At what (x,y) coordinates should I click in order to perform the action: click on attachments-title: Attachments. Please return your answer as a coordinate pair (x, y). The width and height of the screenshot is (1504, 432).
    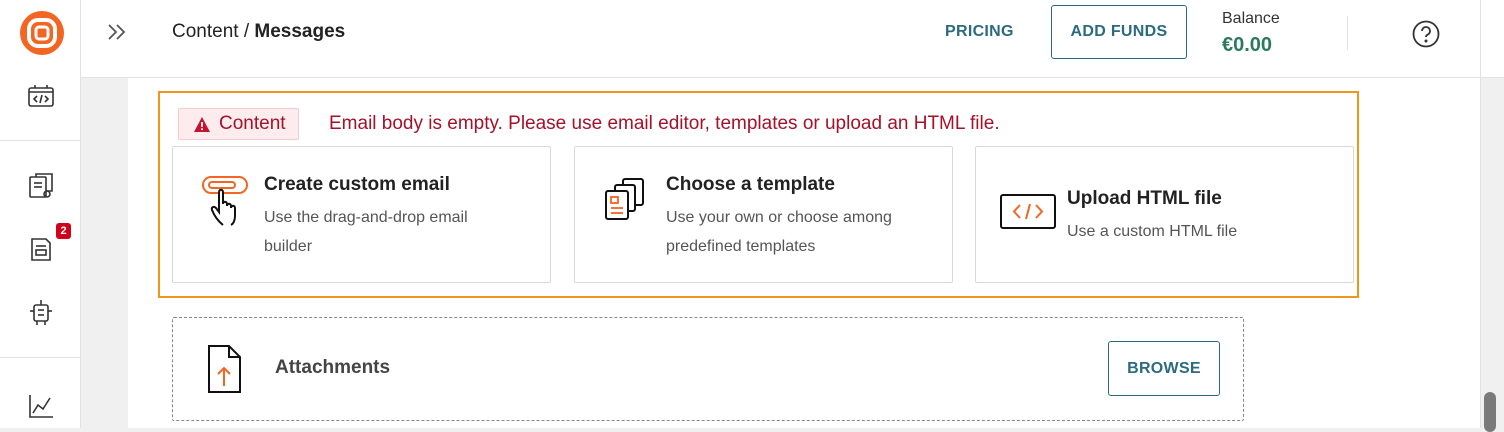
    Looking at the image, I should click on (333, 367).